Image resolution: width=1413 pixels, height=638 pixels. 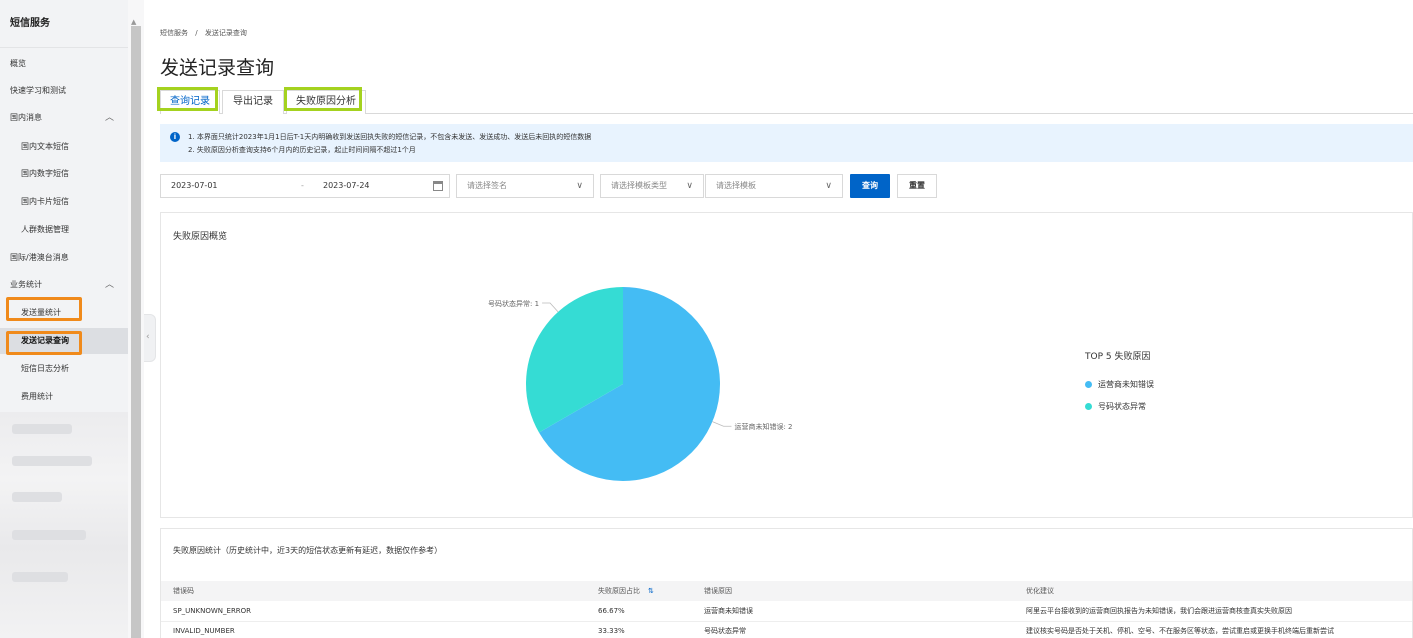 What do you see at coordinates (305, 186) in the screenshot?
I see `date-range-picker: 2023-07-01 - 2023-07-24` at bounding box center [305, 186].